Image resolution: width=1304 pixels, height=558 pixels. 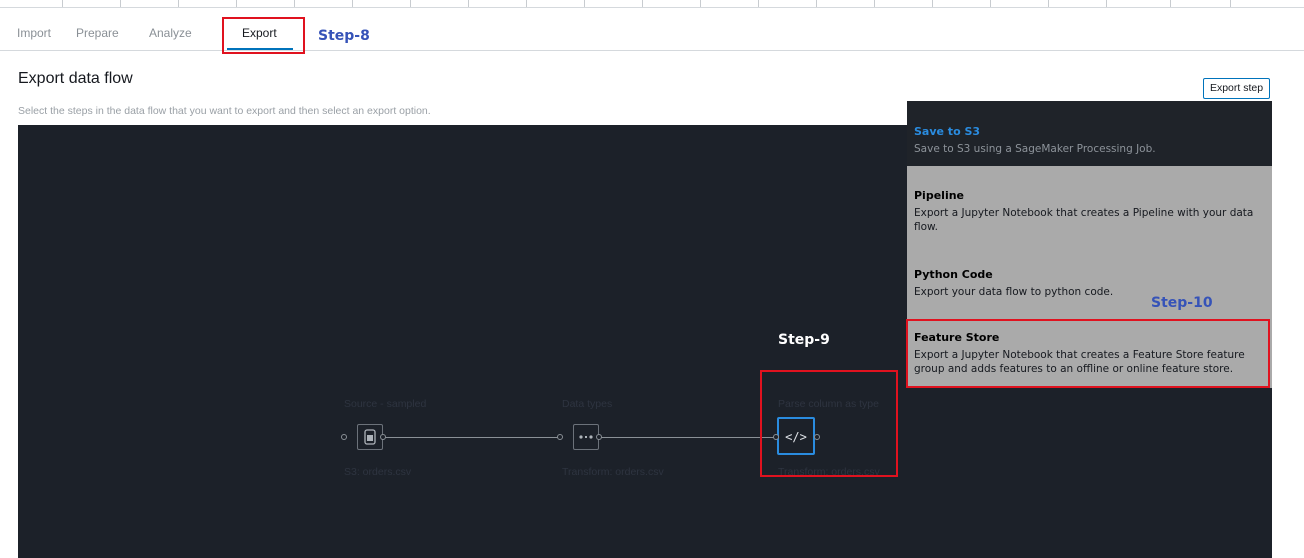 I want to click on step-8-label: Step-8, so click(x=344, y=36).